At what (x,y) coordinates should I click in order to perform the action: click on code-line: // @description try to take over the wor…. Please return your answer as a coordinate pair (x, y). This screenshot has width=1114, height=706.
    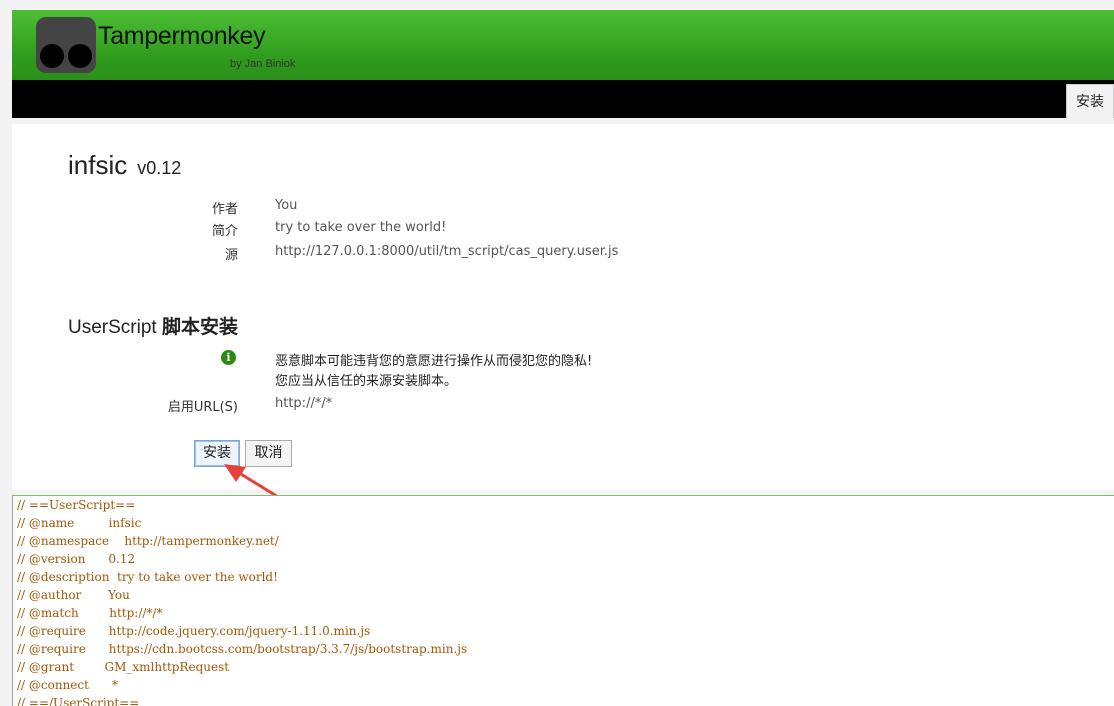
    Looking at the image, I should click on (147, 577).